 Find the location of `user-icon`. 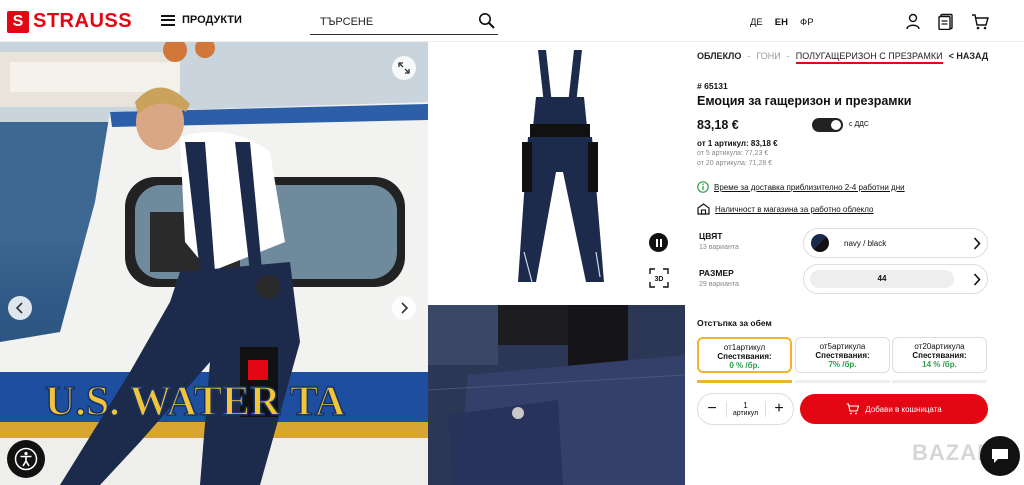

user-icon is located at coordinates (913, 21).